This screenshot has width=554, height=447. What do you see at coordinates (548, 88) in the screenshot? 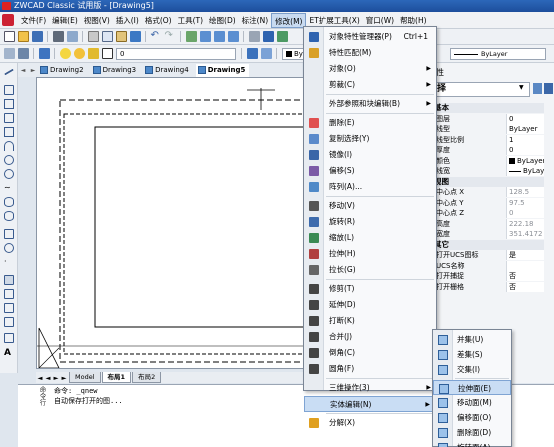
I see `quick-select-icon` at bounding box center [548, 88].